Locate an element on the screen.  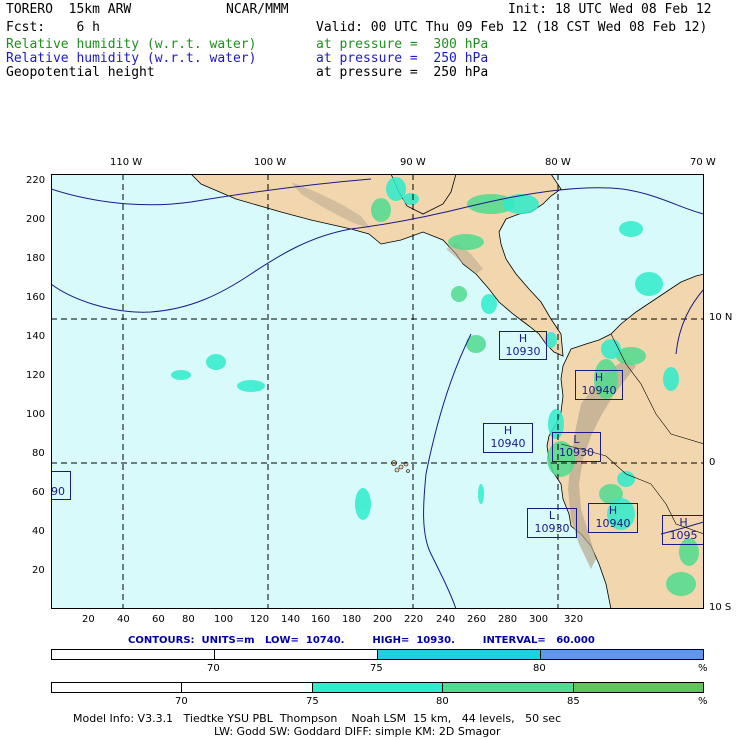
colorbar-250-label: 70 is located at coordinates (213, 668).